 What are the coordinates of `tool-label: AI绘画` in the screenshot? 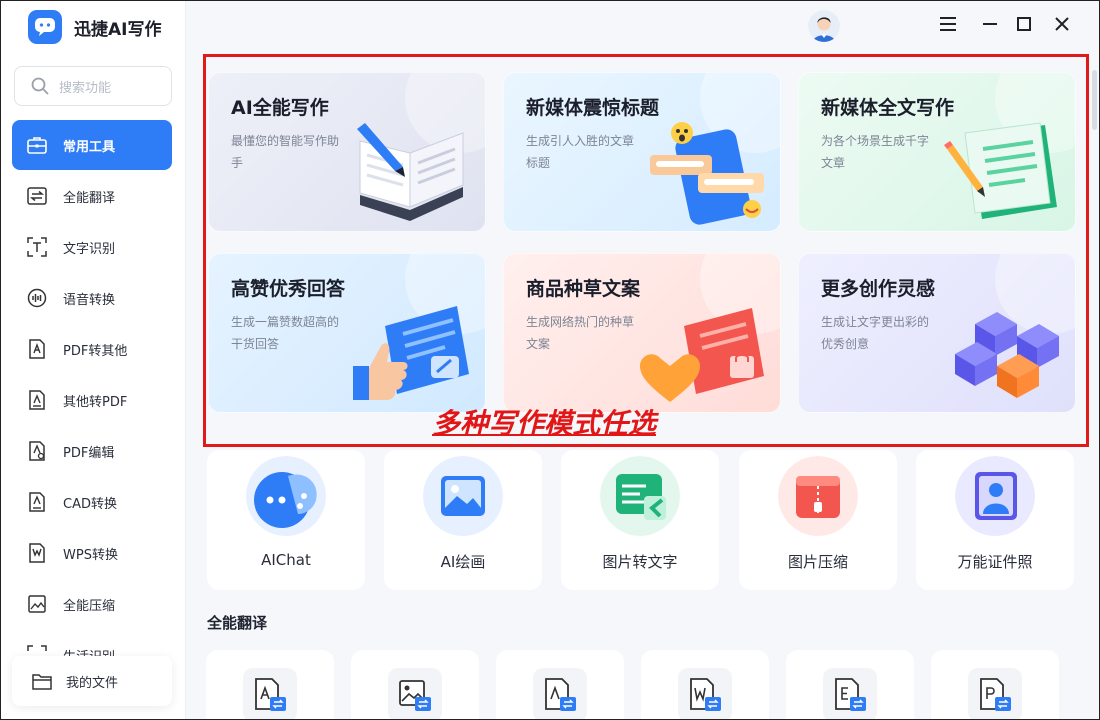 It's located at (463, 562).